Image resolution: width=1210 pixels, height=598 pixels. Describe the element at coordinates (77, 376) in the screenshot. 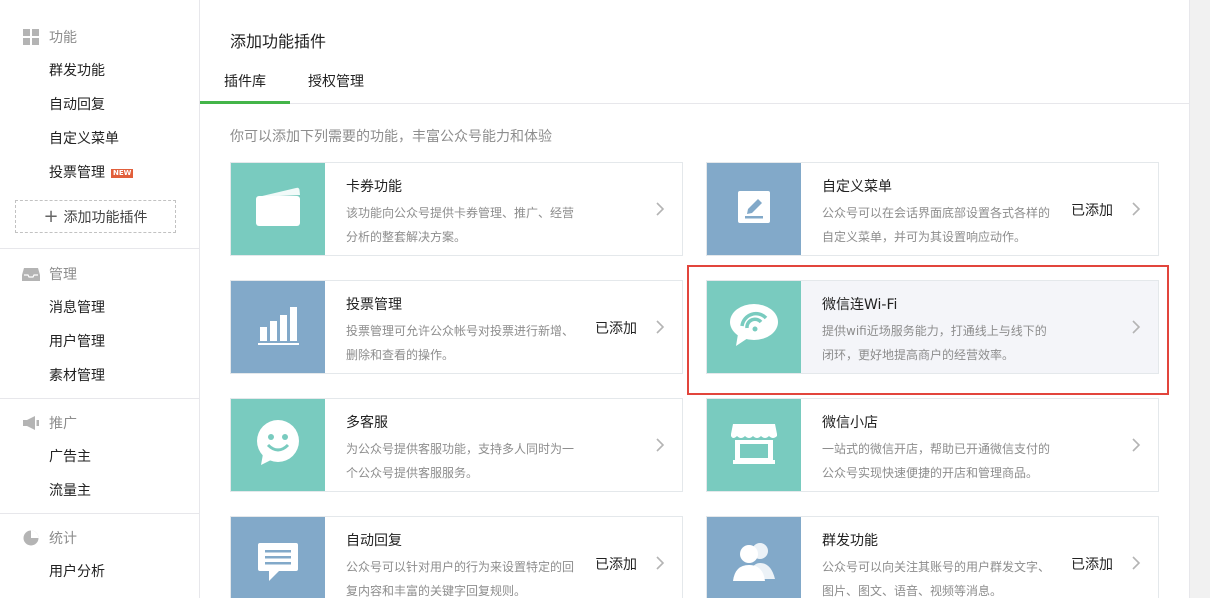

I see `sidebar-item-materials: 素材管理` at that location.